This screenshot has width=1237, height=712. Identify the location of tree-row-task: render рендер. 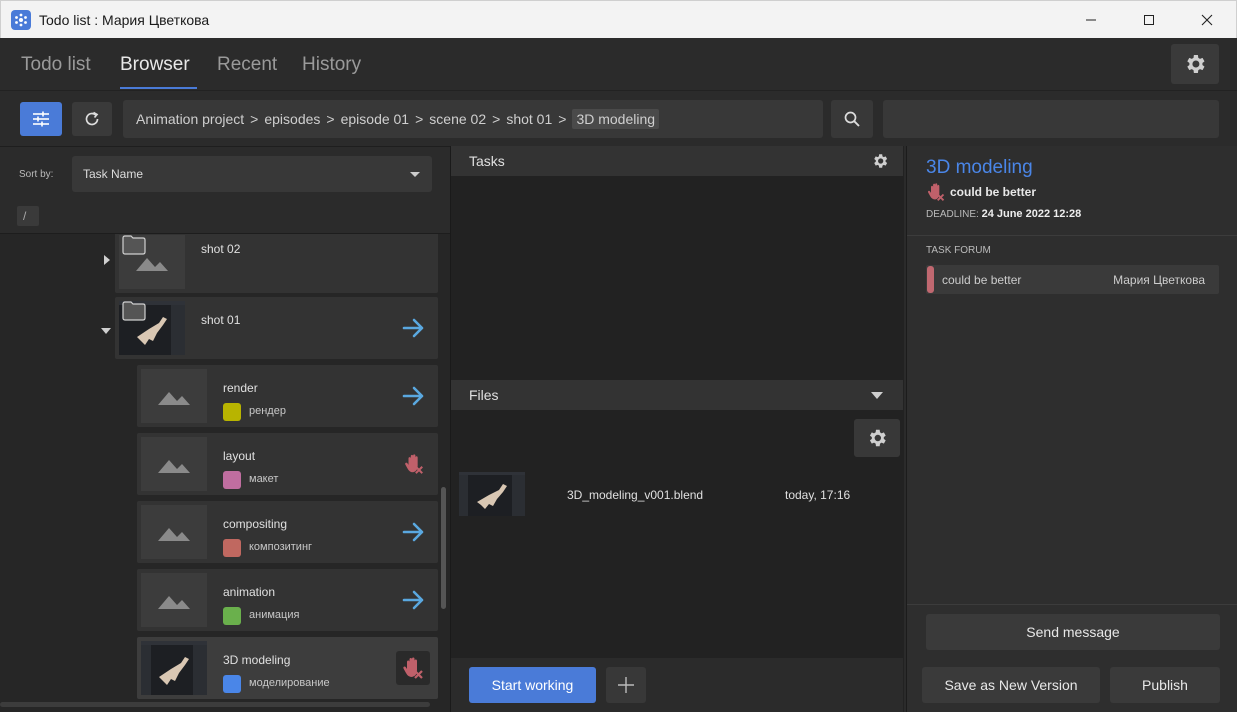
(287, 396).